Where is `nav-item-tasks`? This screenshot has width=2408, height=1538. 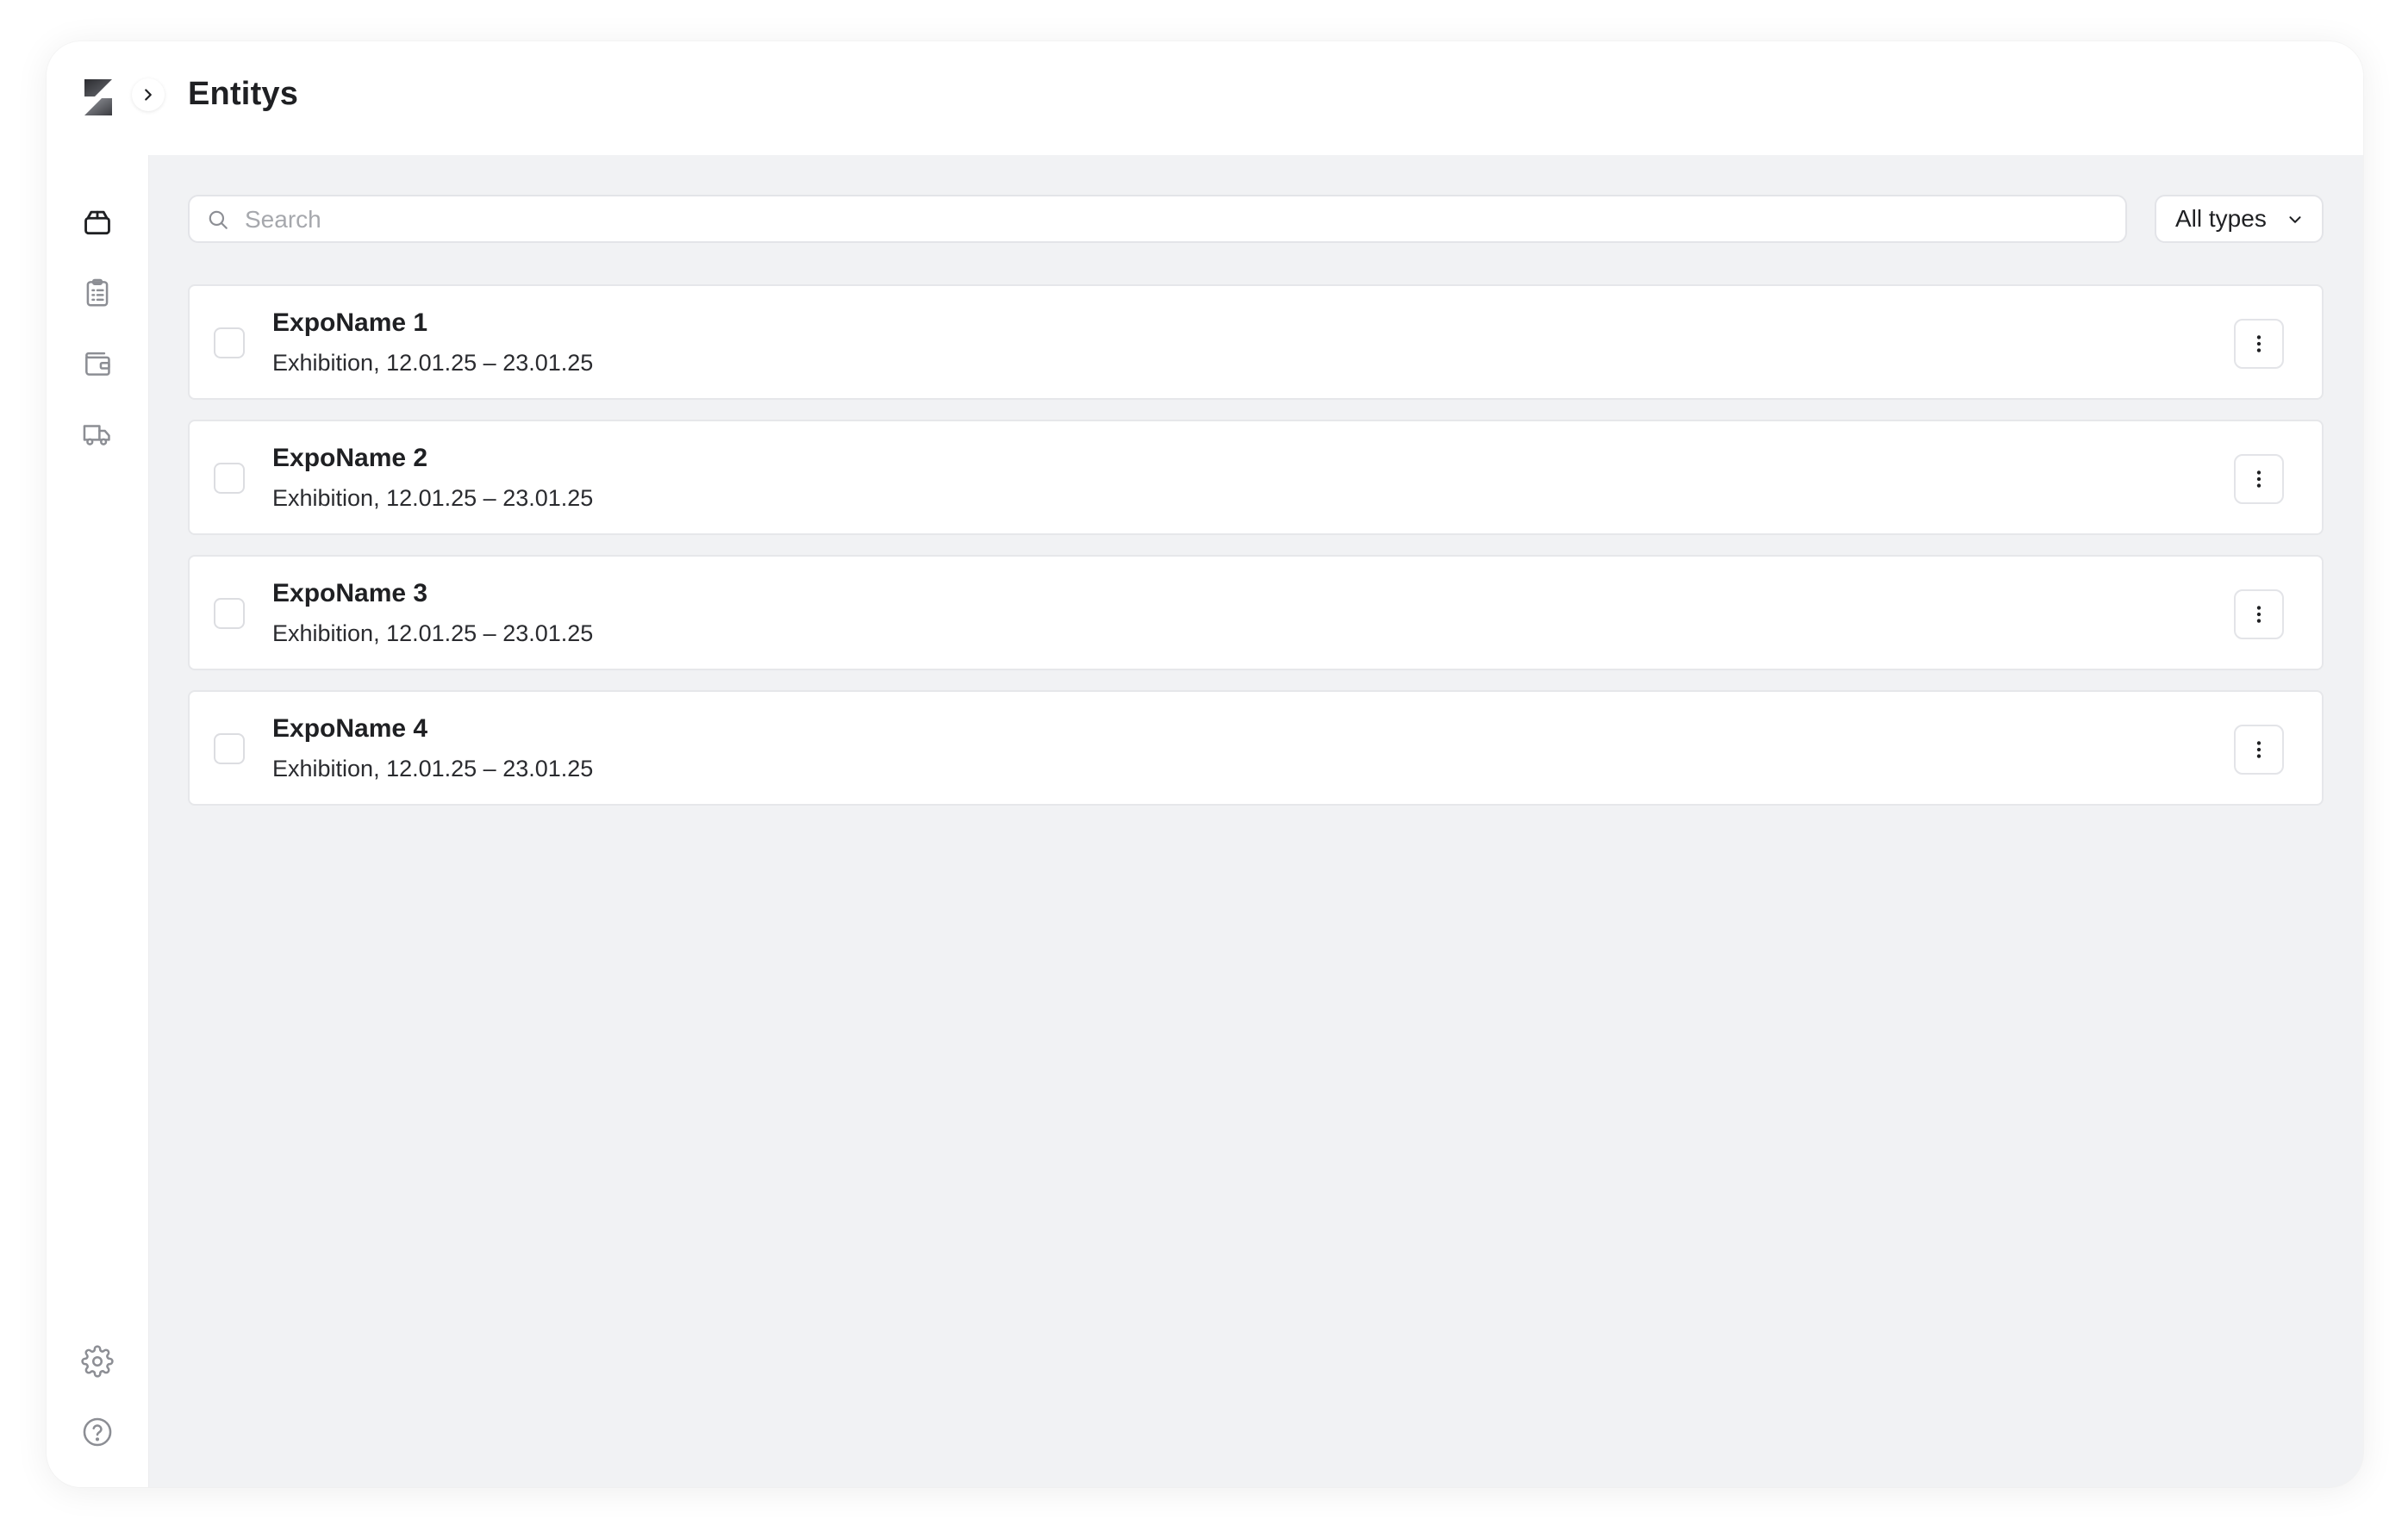
nav-item-tasks is located at coordinates (97, 293).